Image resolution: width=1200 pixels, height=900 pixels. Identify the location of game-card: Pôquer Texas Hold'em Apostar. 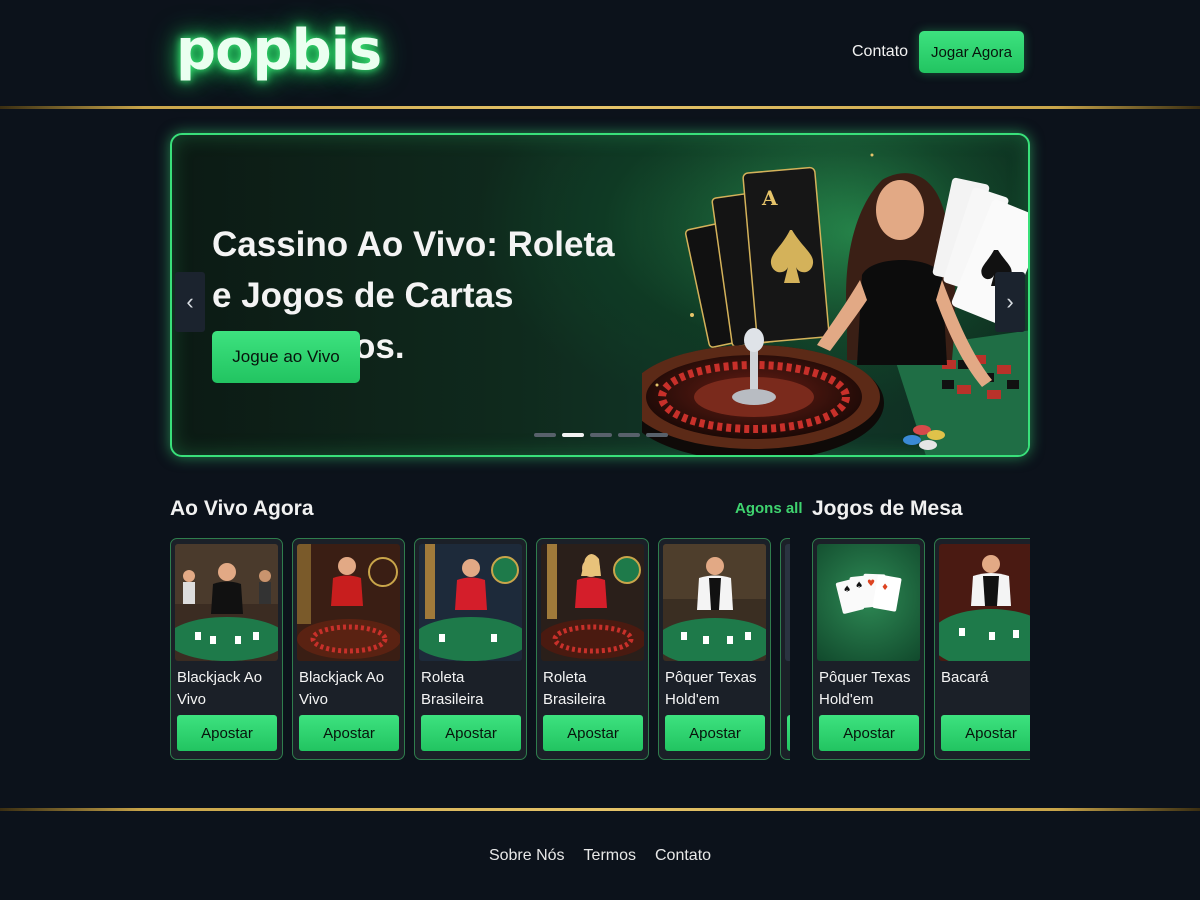
(714, 649).